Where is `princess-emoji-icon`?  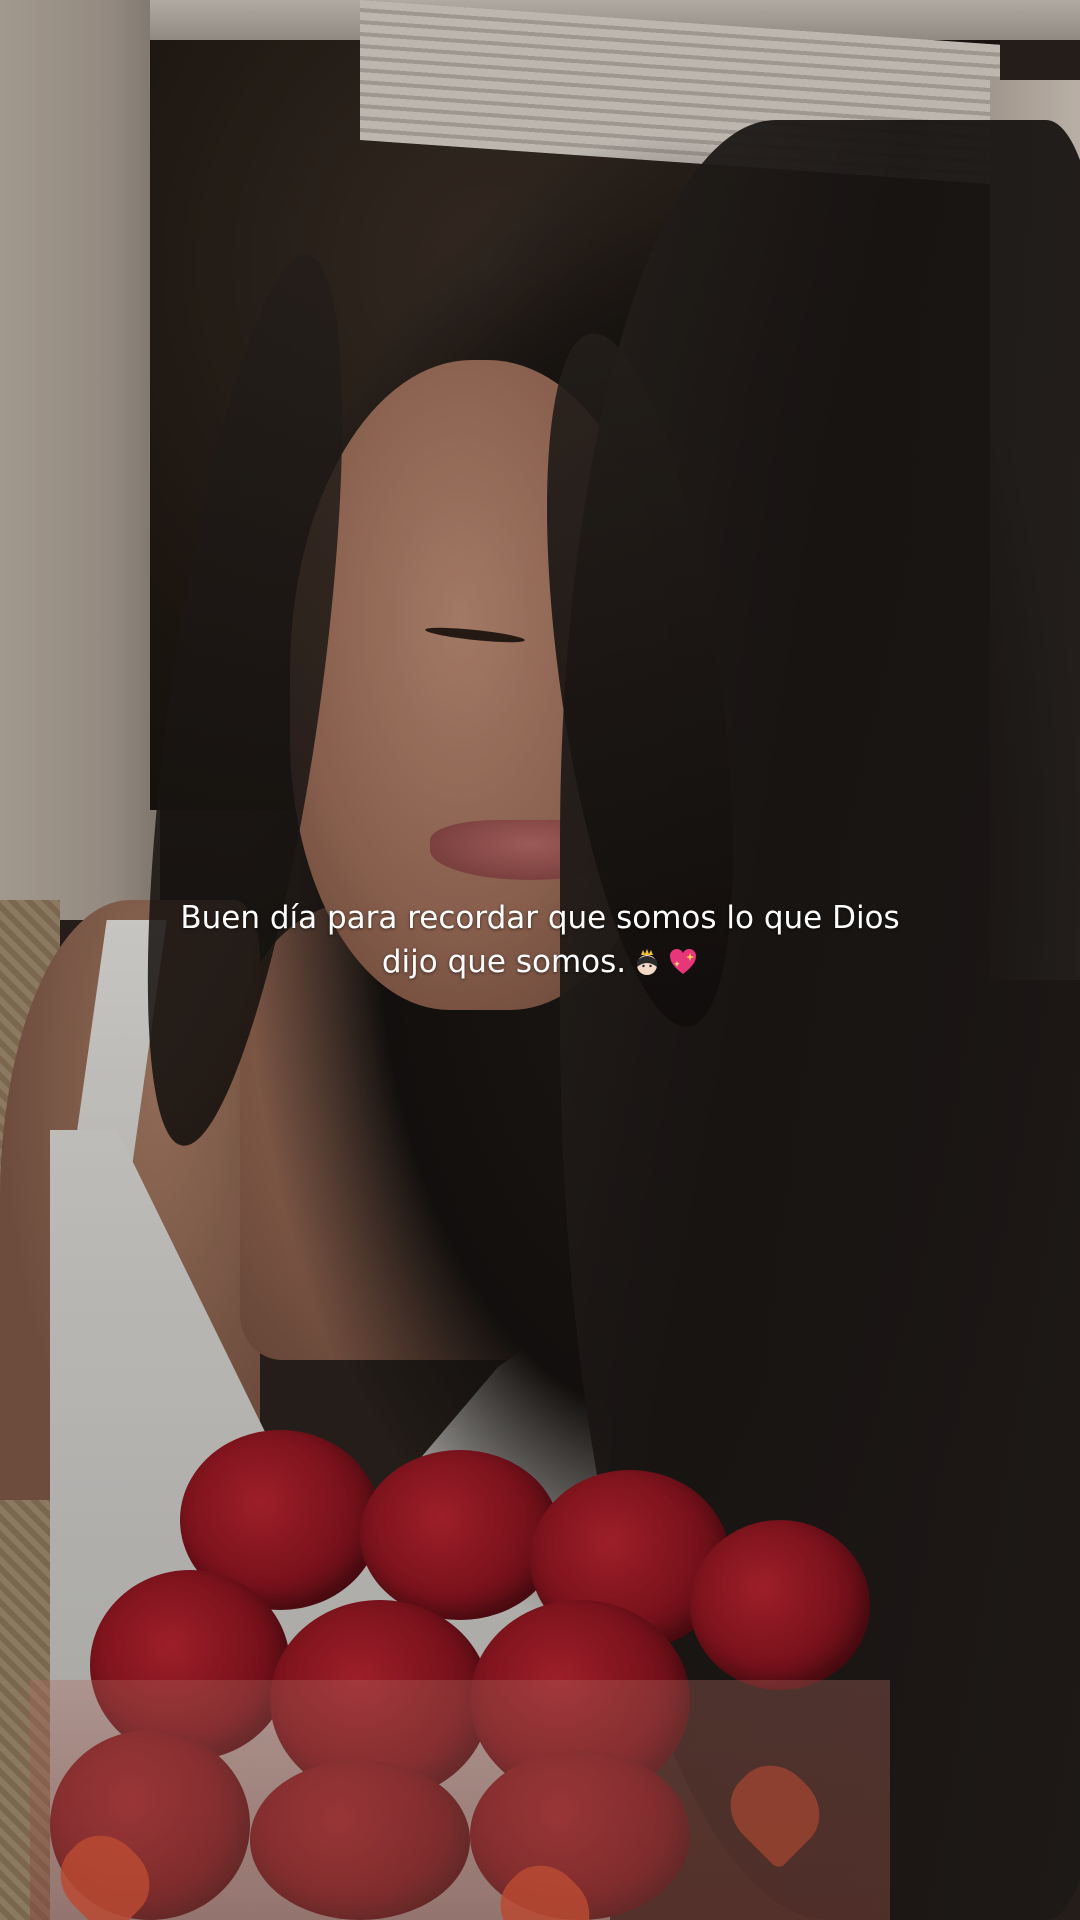 princess-emoji-icon is located at coordinates (647, 962).